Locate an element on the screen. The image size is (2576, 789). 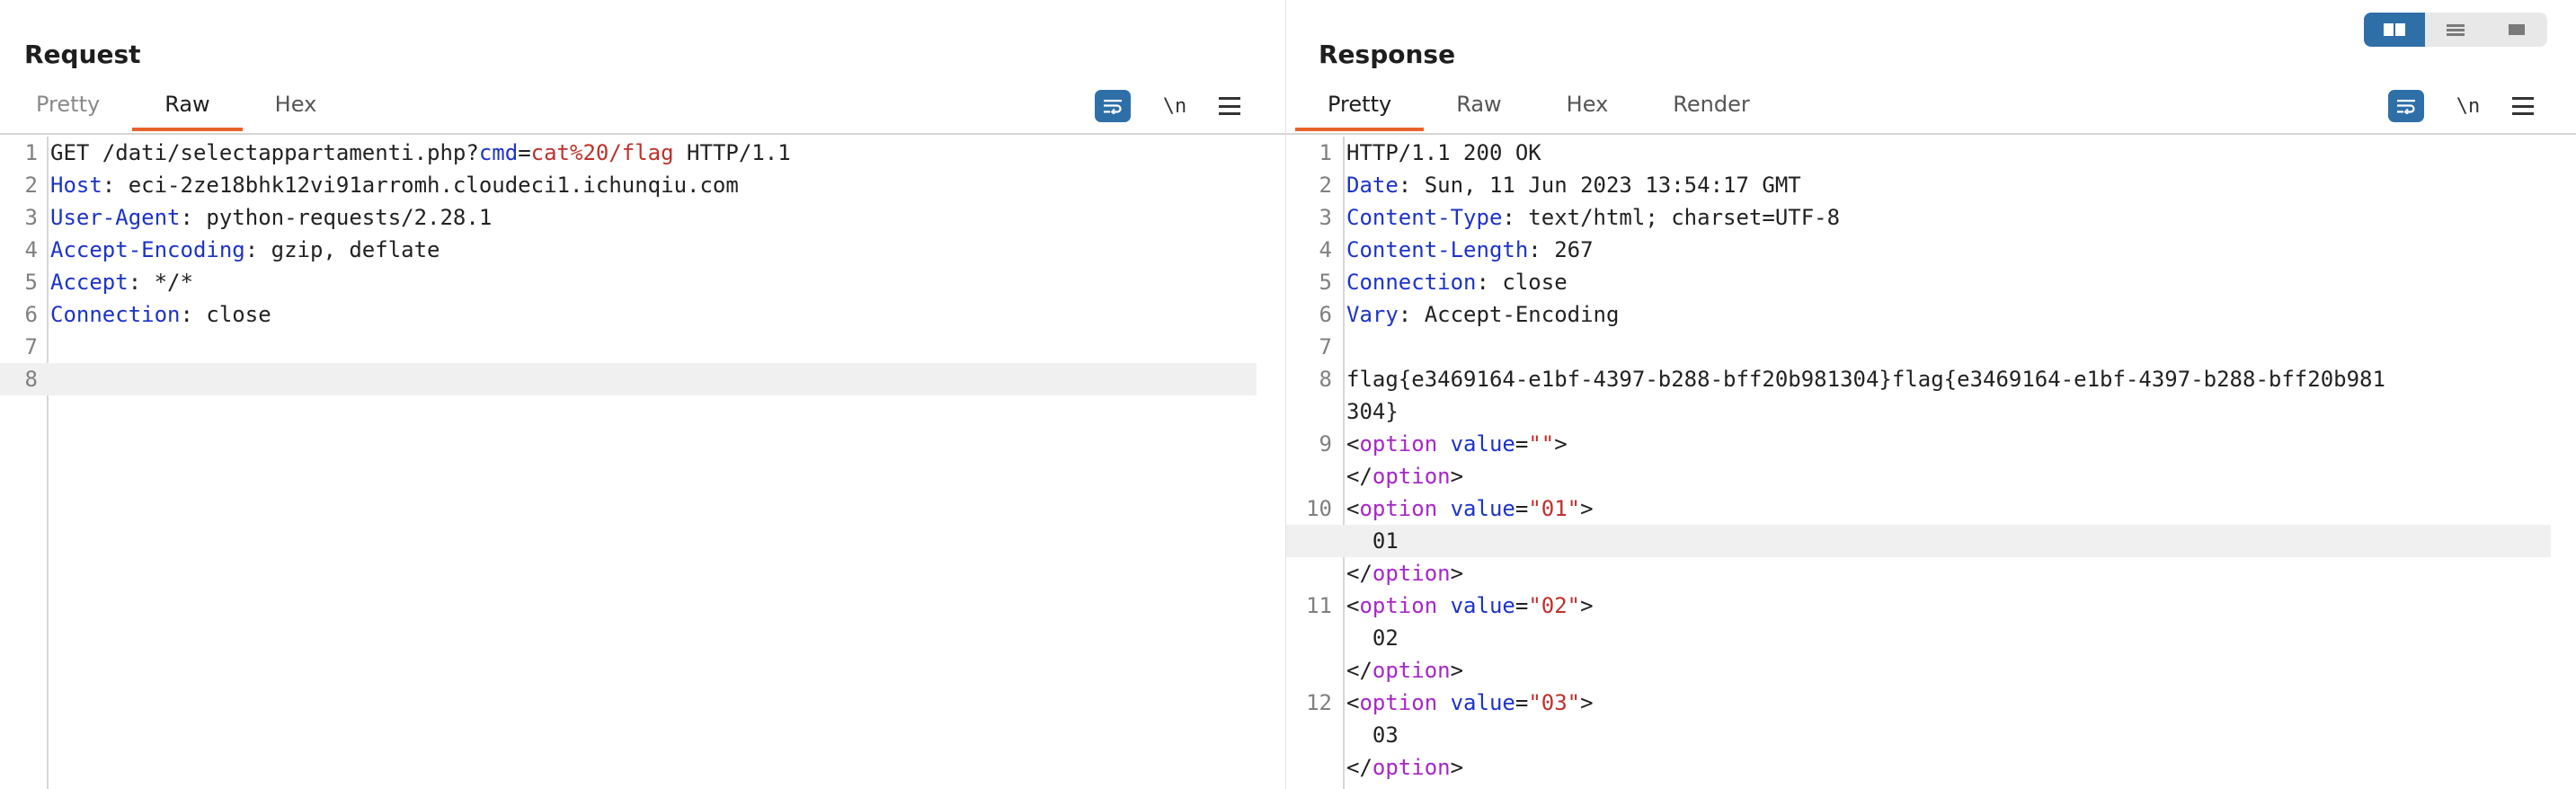
response-code-line: 7 is located at coordinates (1931, 347).